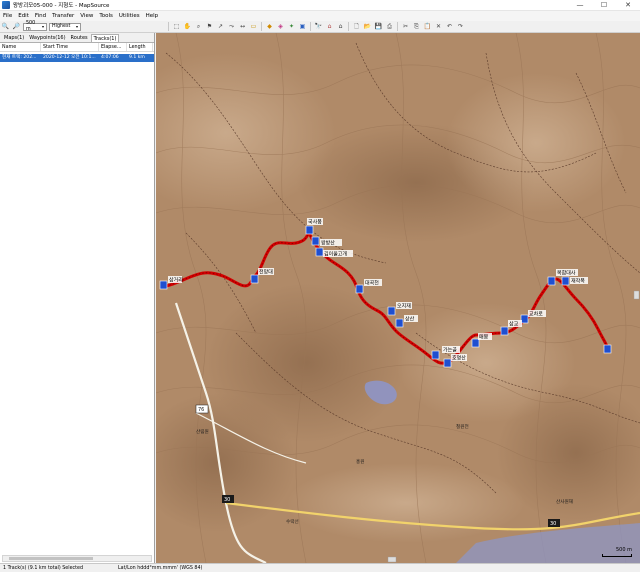  What do you see at coordinates (176, 280) in the screenshot?
I see `waypoint-label: 삼거리` at bounding box center [176, 280].